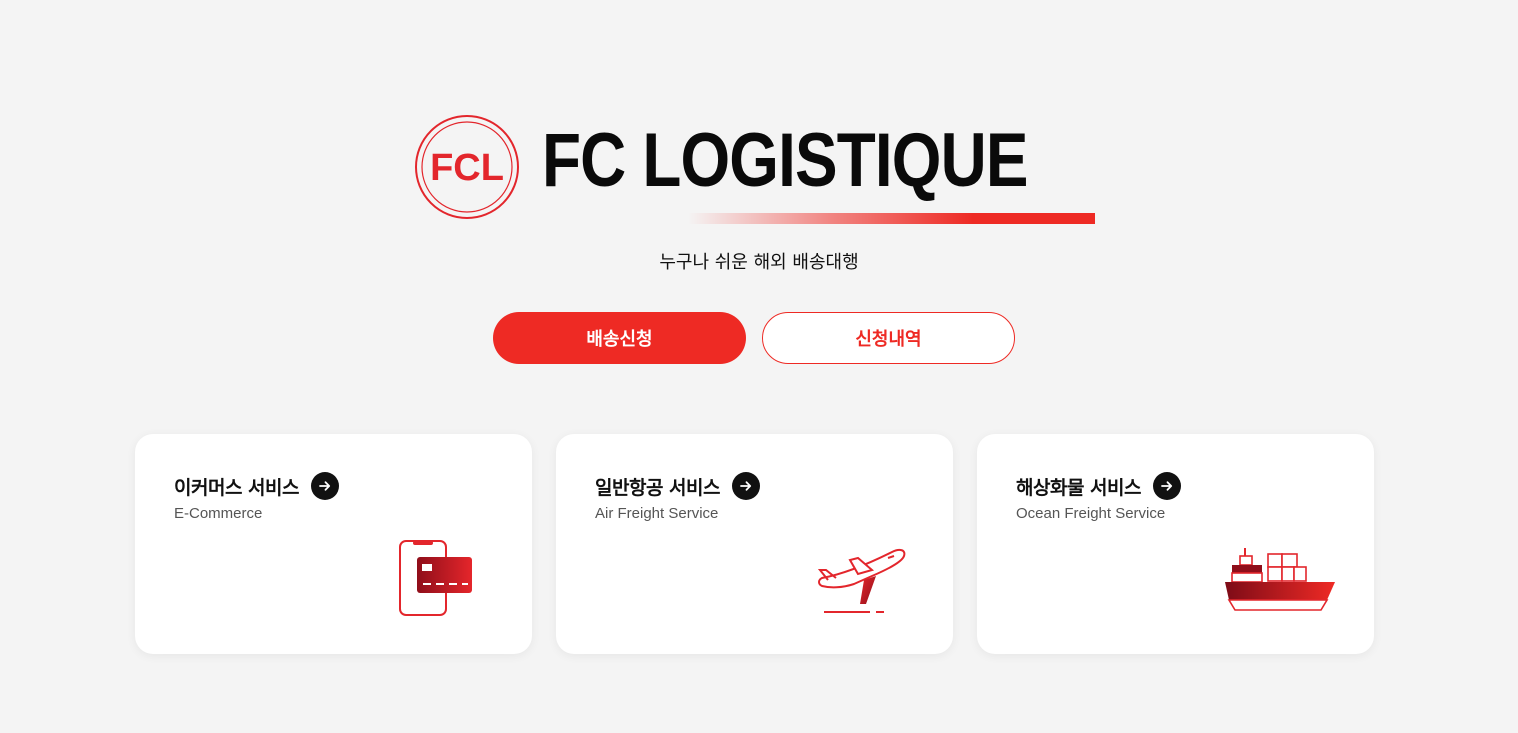 This screenshot has height=733, width=1518. Describe the element at coordinates (236, 487) in the screenshot. I see `service-title: 이커머스 서비스` at that location.